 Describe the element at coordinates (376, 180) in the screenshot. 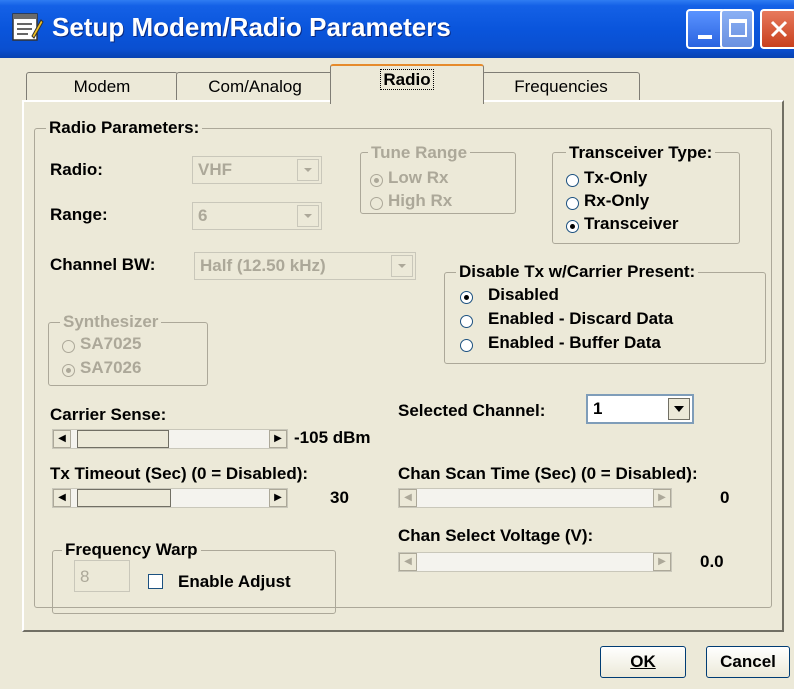

I see `low-rx-radio` at that location.